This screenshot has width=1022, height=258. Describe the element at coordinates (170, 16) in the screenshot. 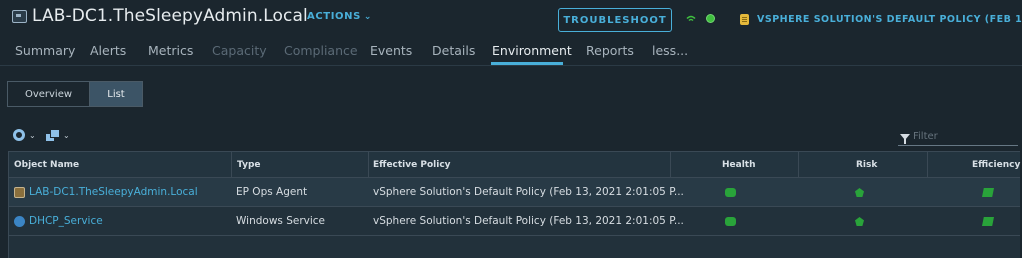

I see `object-title: LAB-DC1.TheSleepyAdmin.Local` at that location.